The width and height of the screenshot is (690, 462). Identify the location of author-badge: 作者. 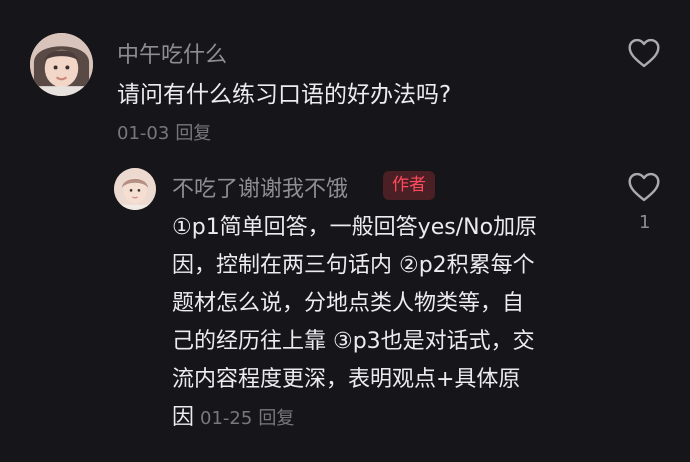
(409, 185).